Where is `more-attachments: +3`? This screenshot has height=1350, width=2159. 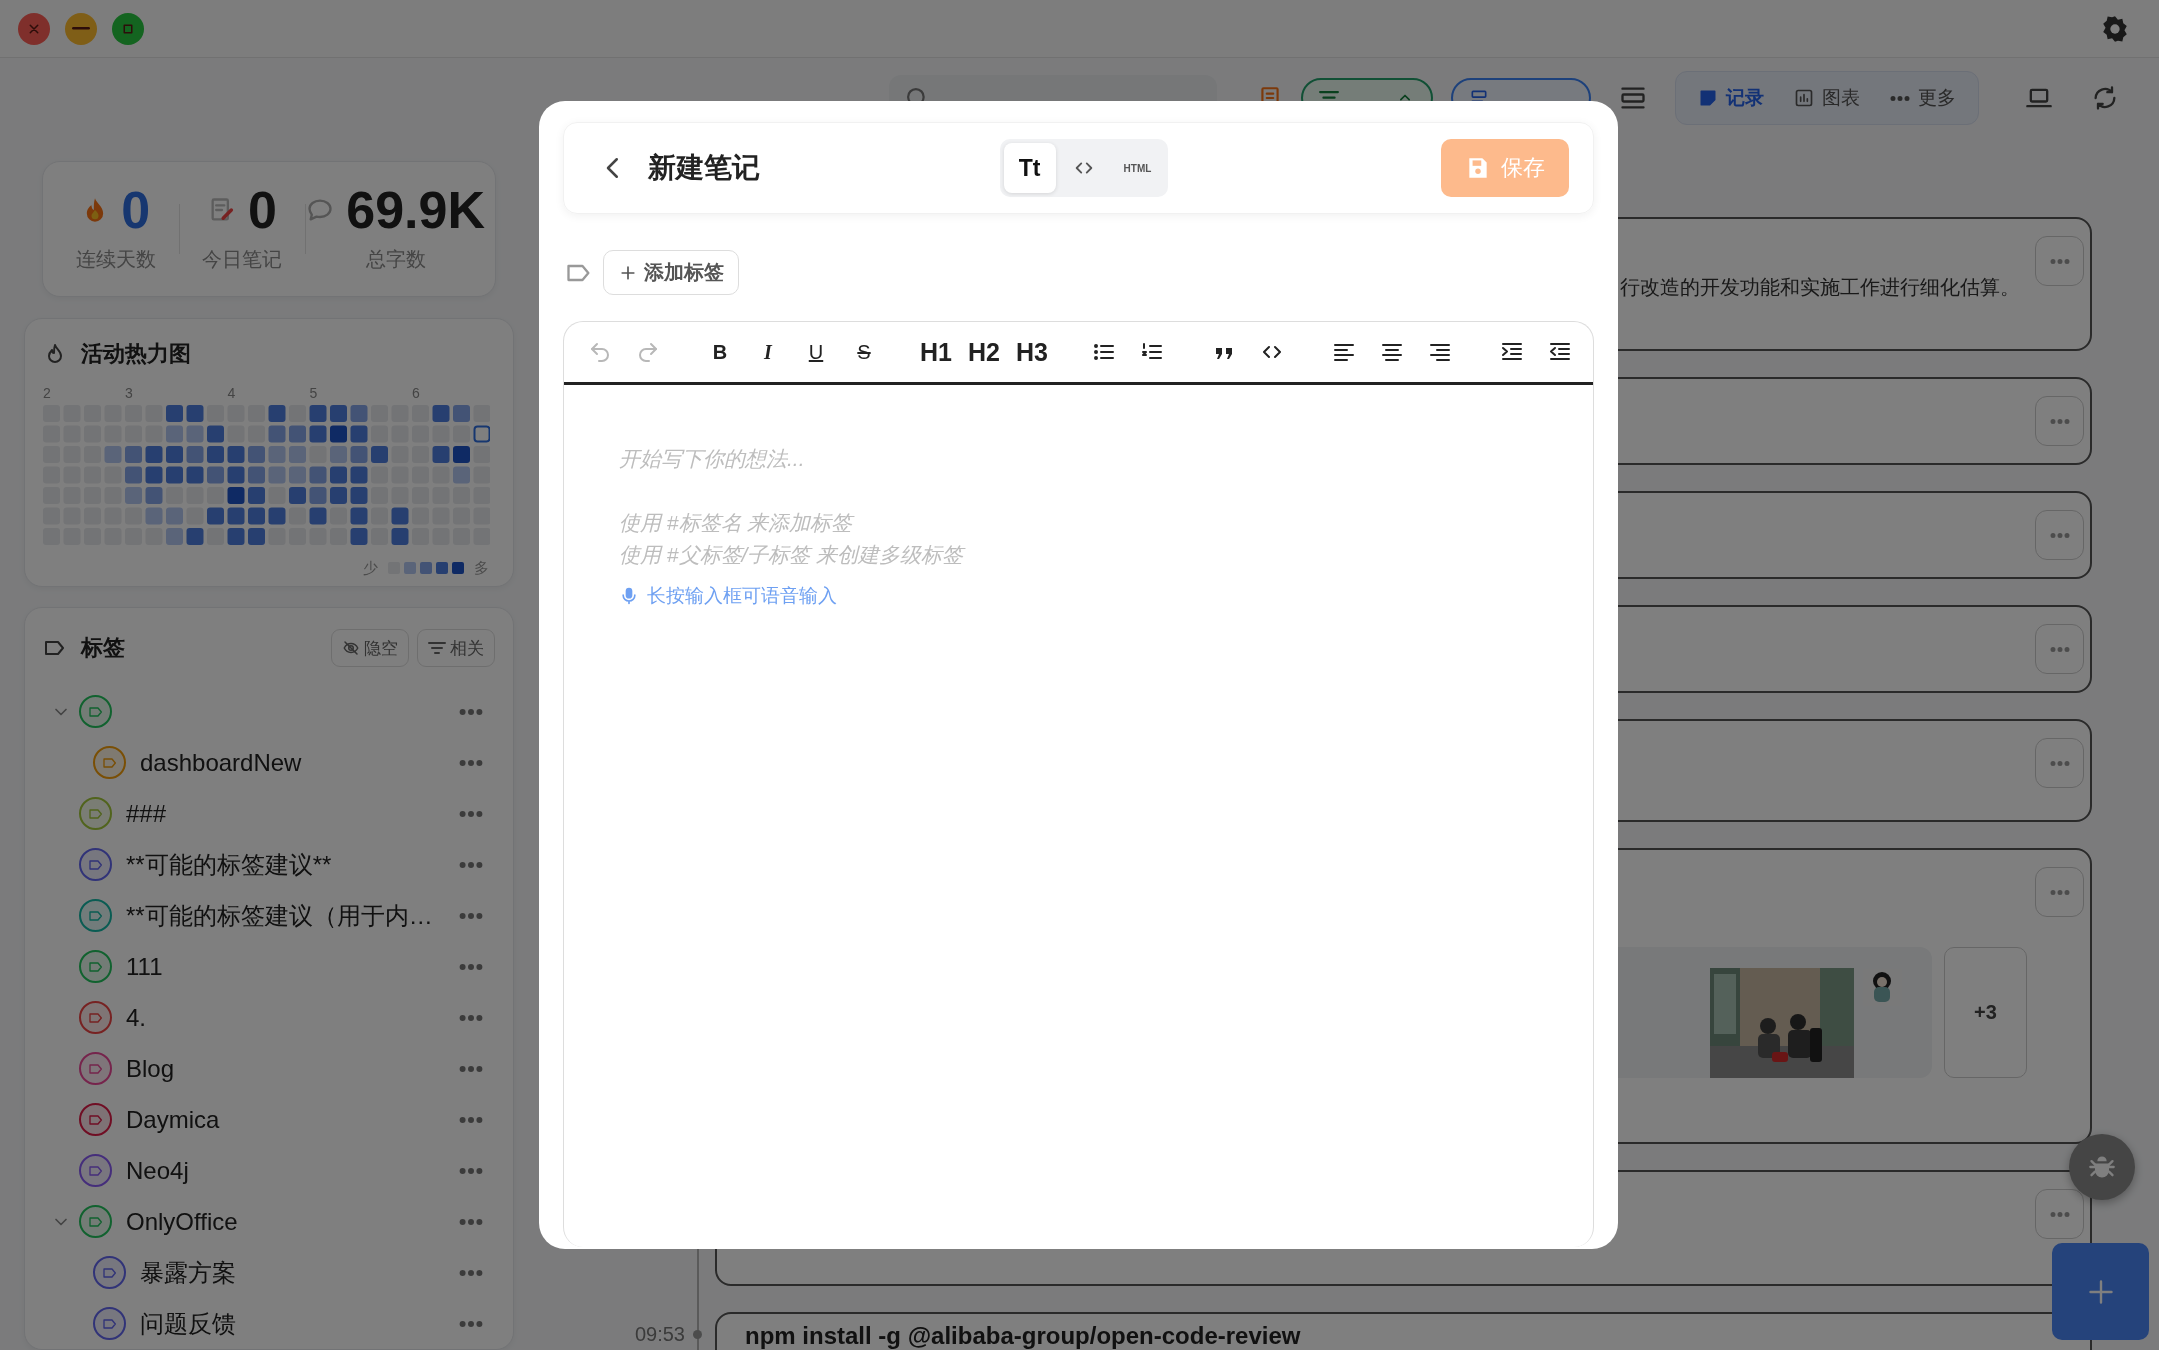
more-attachments: +3 is located at coordinates (1985, 1012).